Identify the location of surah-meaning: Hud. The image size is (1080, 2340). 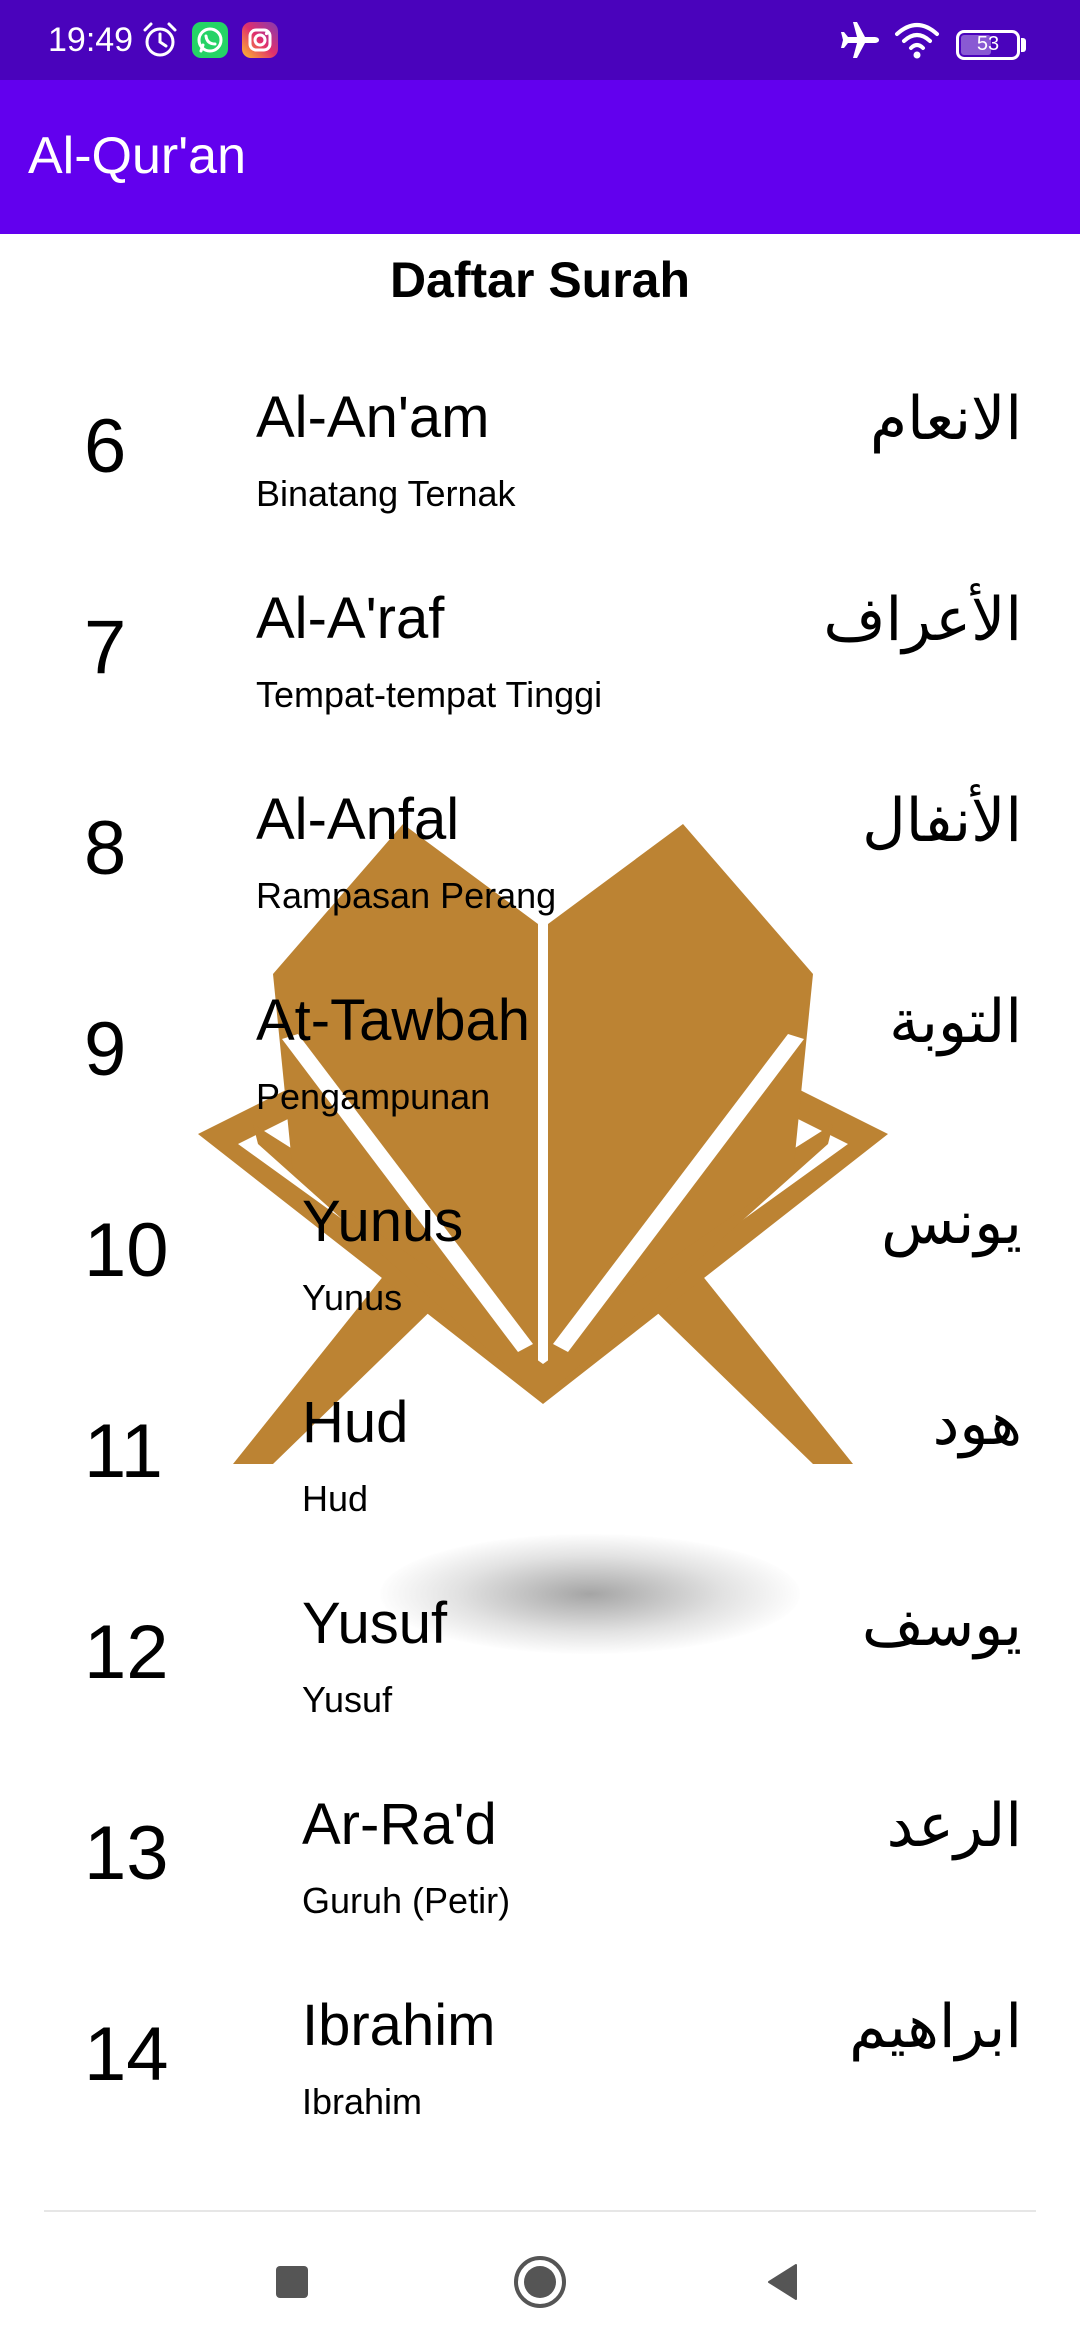
(335, 1498).